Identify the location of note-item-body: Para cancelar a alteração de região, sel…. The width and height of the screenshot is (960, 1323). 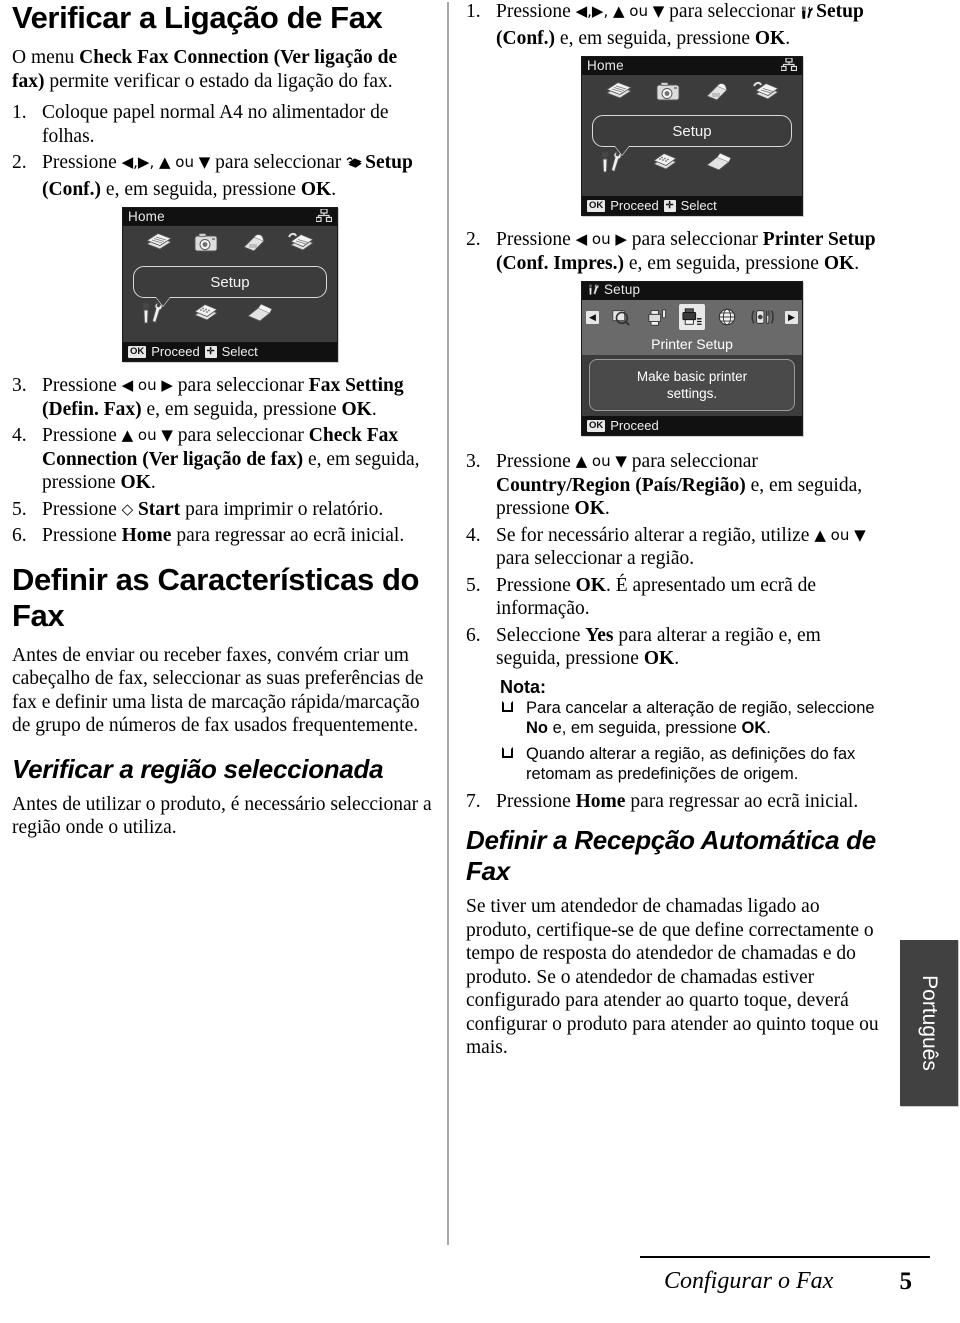
(700, 718).